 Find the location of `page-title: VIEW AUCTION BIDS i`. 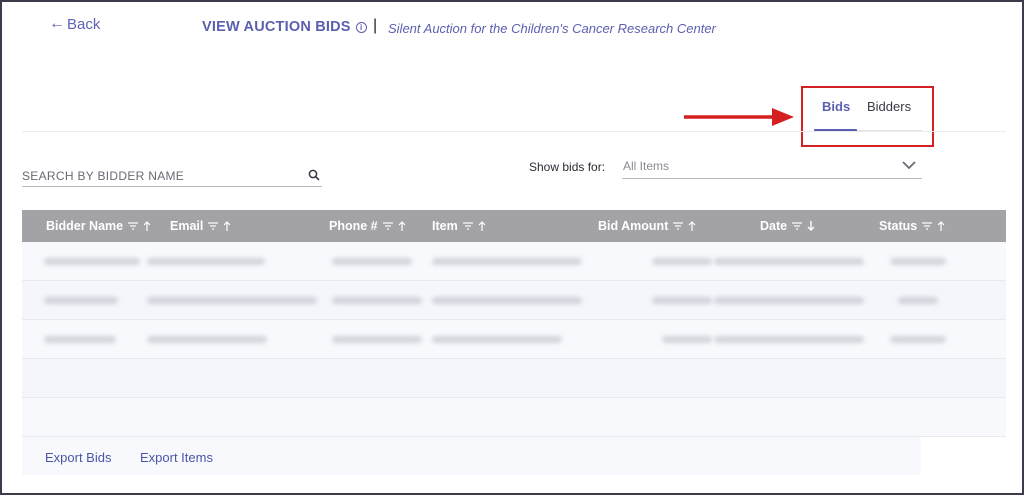

page-title: VIEW AUCTION BIDS i is located at coordinates (284, 27).